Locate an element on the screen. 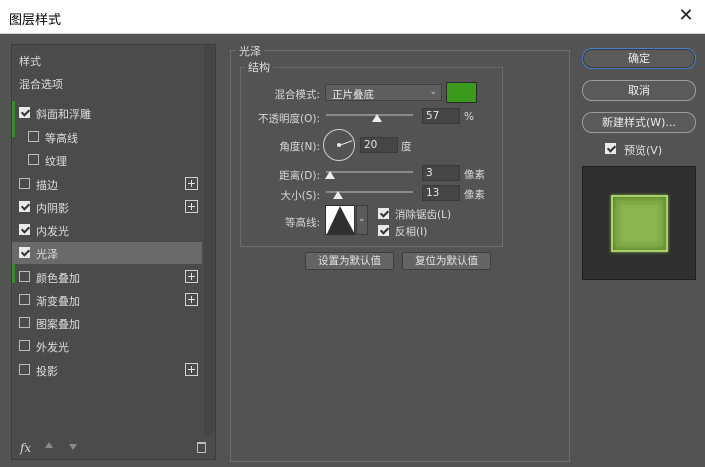  sidebar-item: 外发光 is located at coordinates (107, 346).